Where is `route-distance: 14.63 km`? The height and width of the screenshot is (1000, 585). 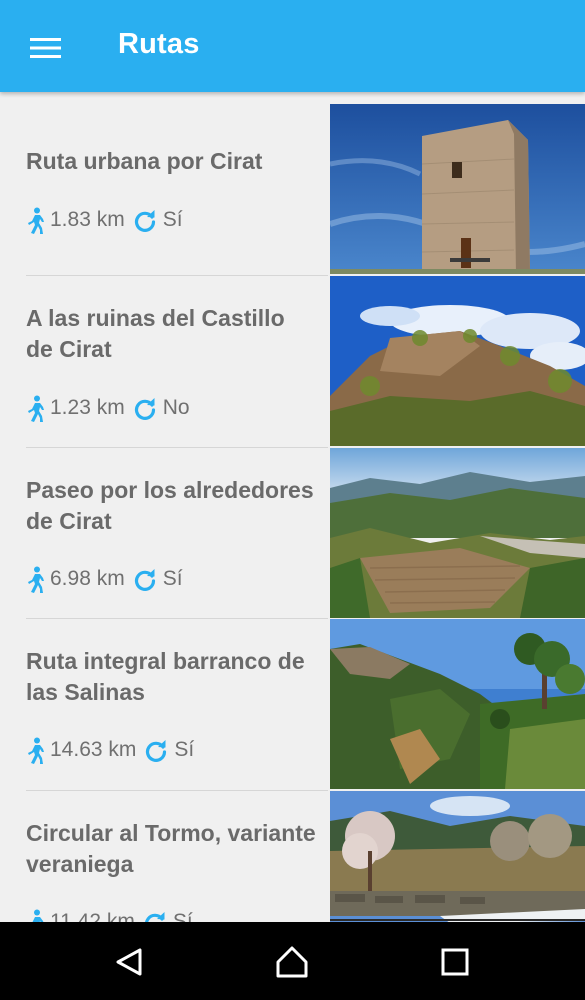 route-distance: 14.63 km is located at coordinates (93, 749).